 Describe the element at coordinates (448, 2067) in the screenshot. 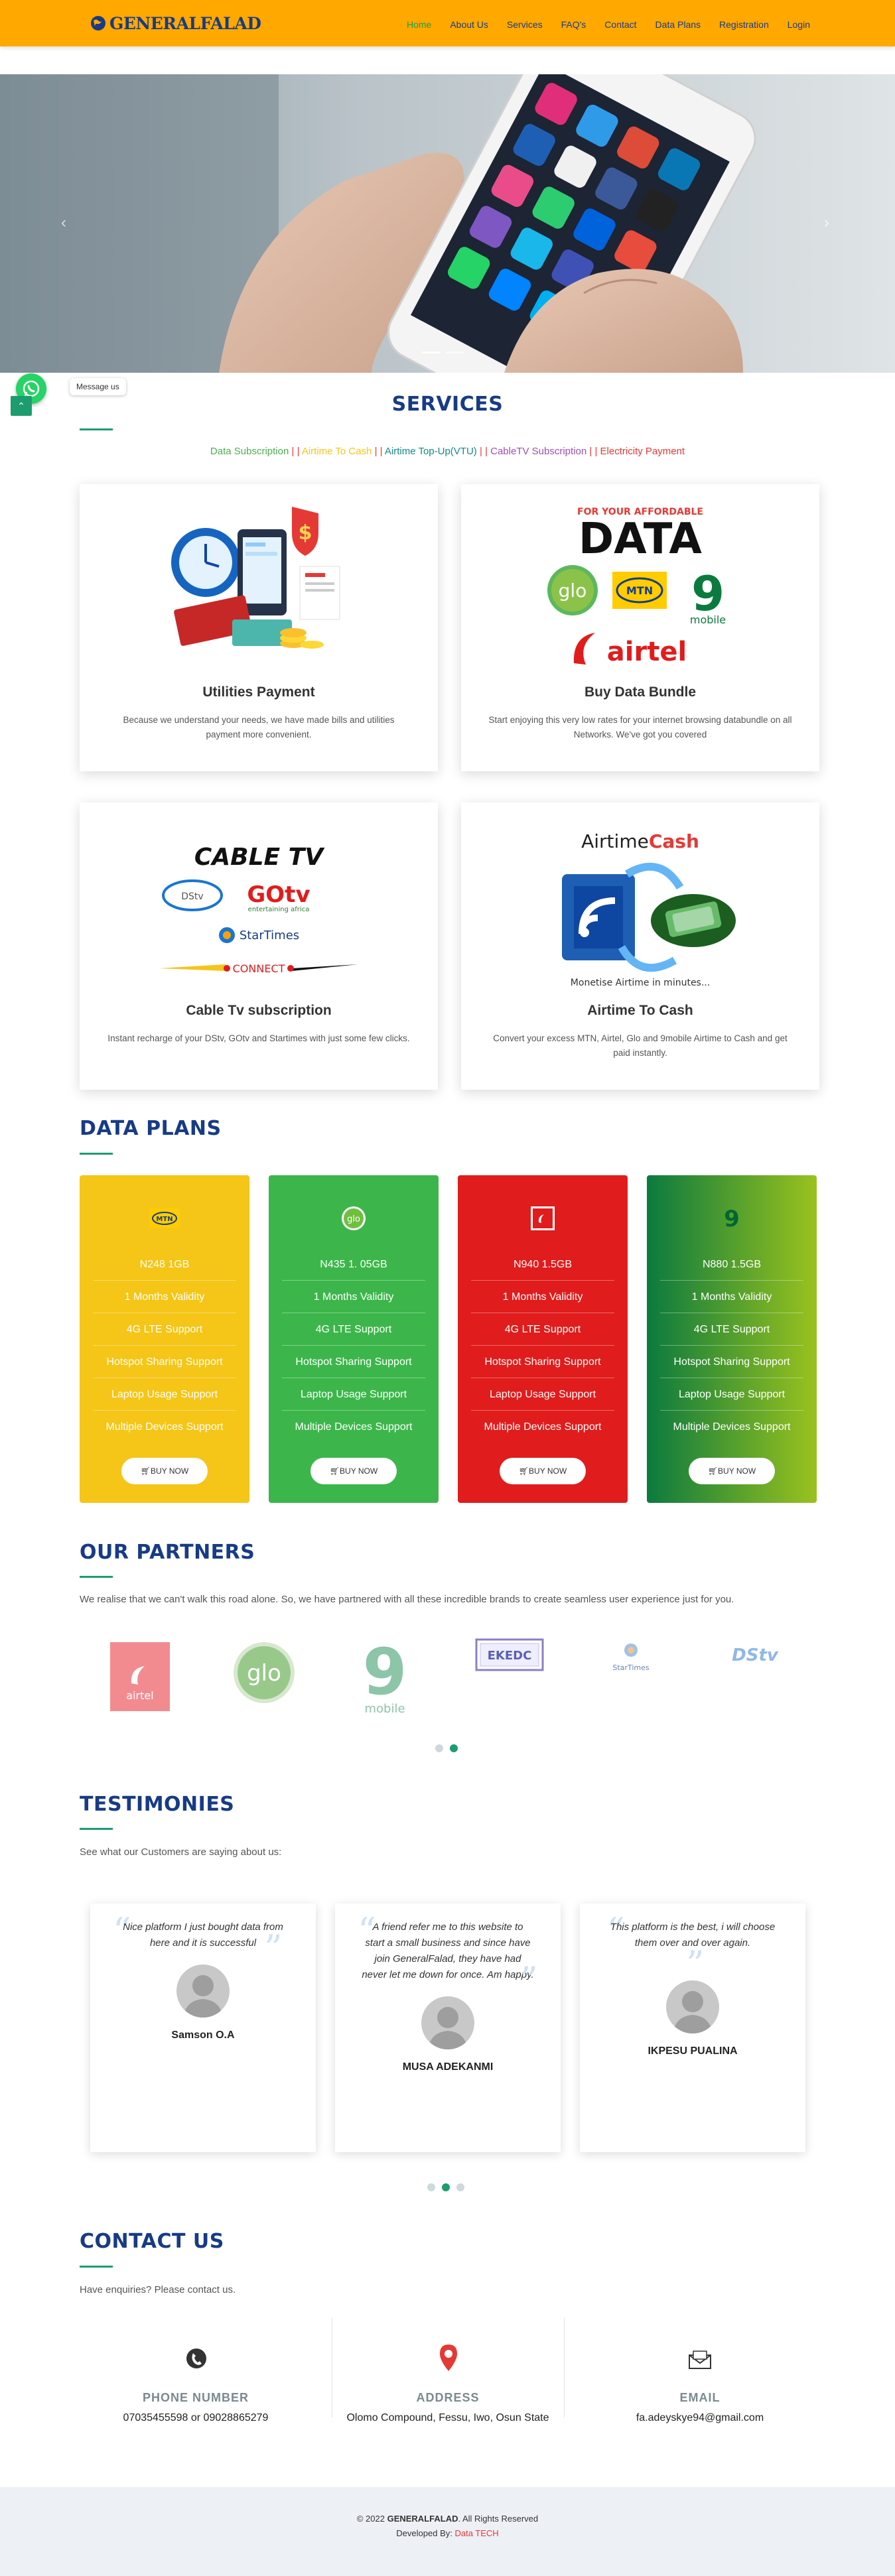

I see `testimony-name: MUSA ADEKANMI` at that location.